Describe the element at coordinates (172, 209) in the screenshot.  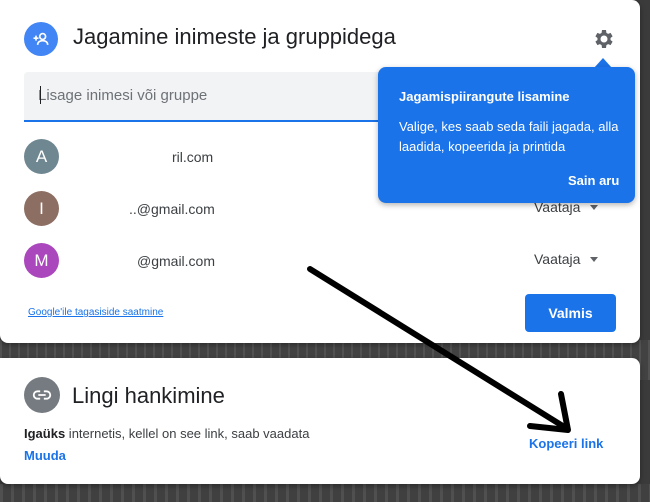
I see `person-email: ..@gmail.com` at that location.